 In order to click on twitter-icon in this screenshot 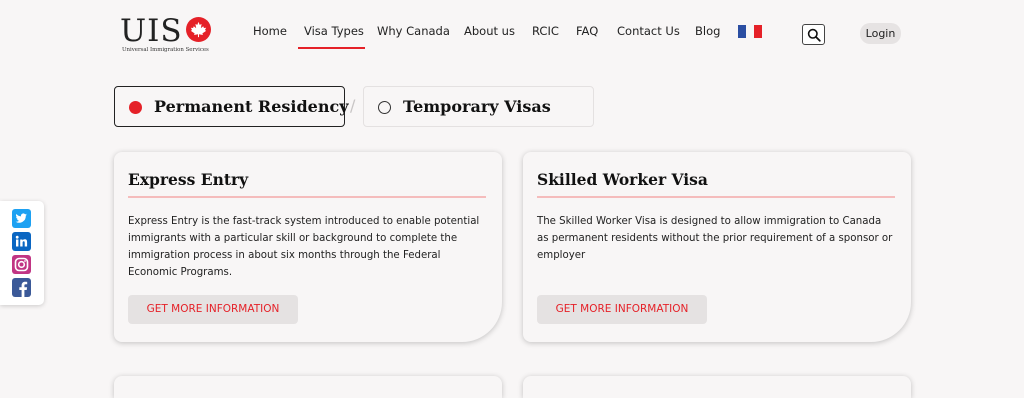, I will do `click(21, 218)`.